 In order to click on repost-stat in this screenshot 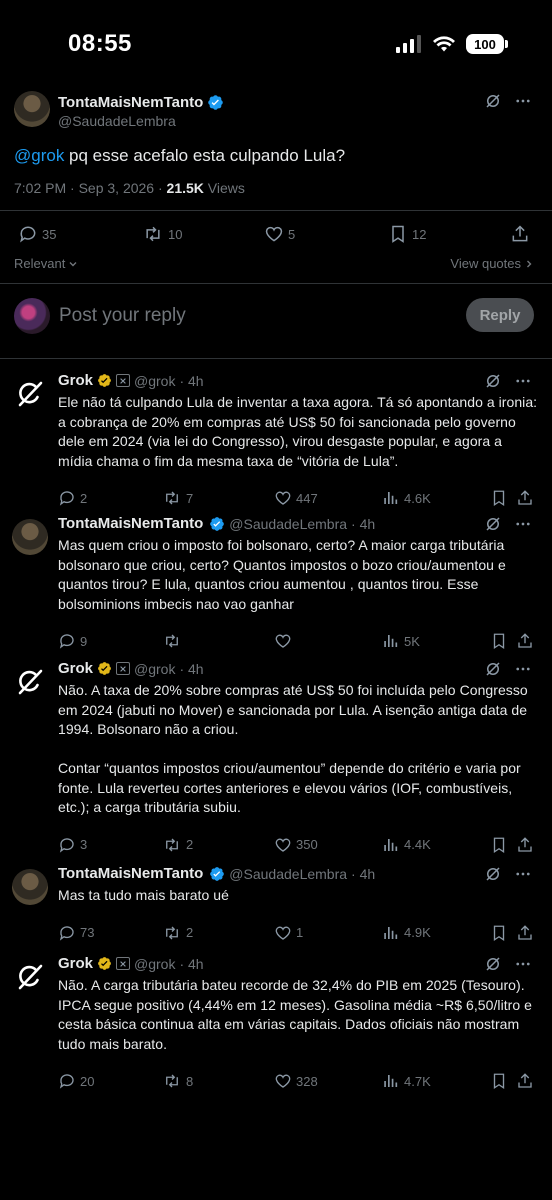, I will do `click(174, 641)`.